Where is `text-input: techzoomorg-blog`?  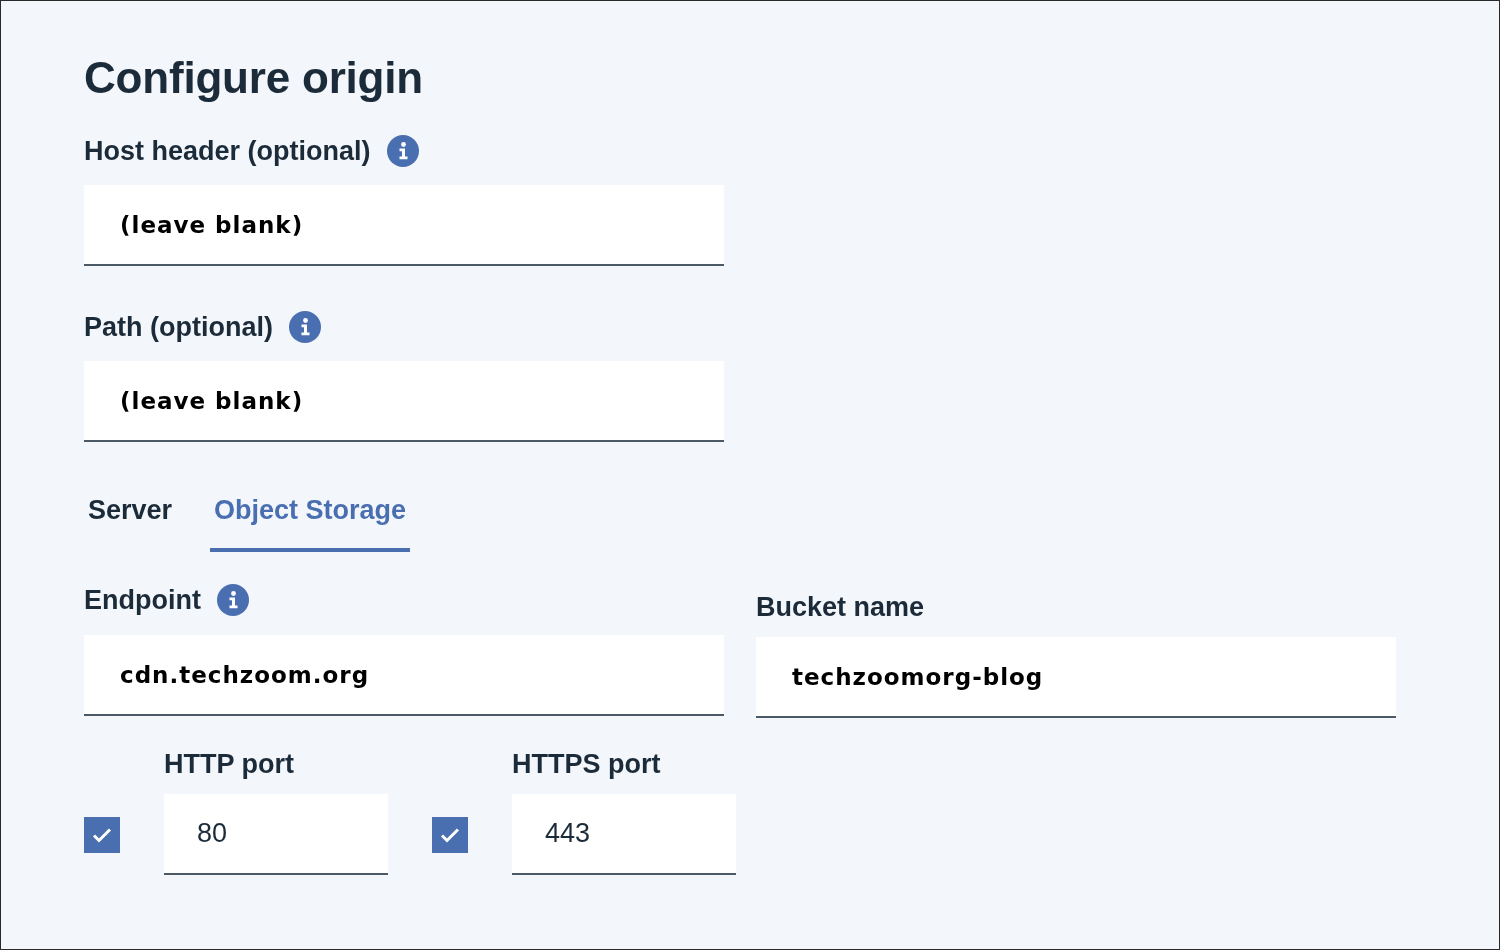 text-input: techzoomorg-blog is located at coordinates (1076, 677).